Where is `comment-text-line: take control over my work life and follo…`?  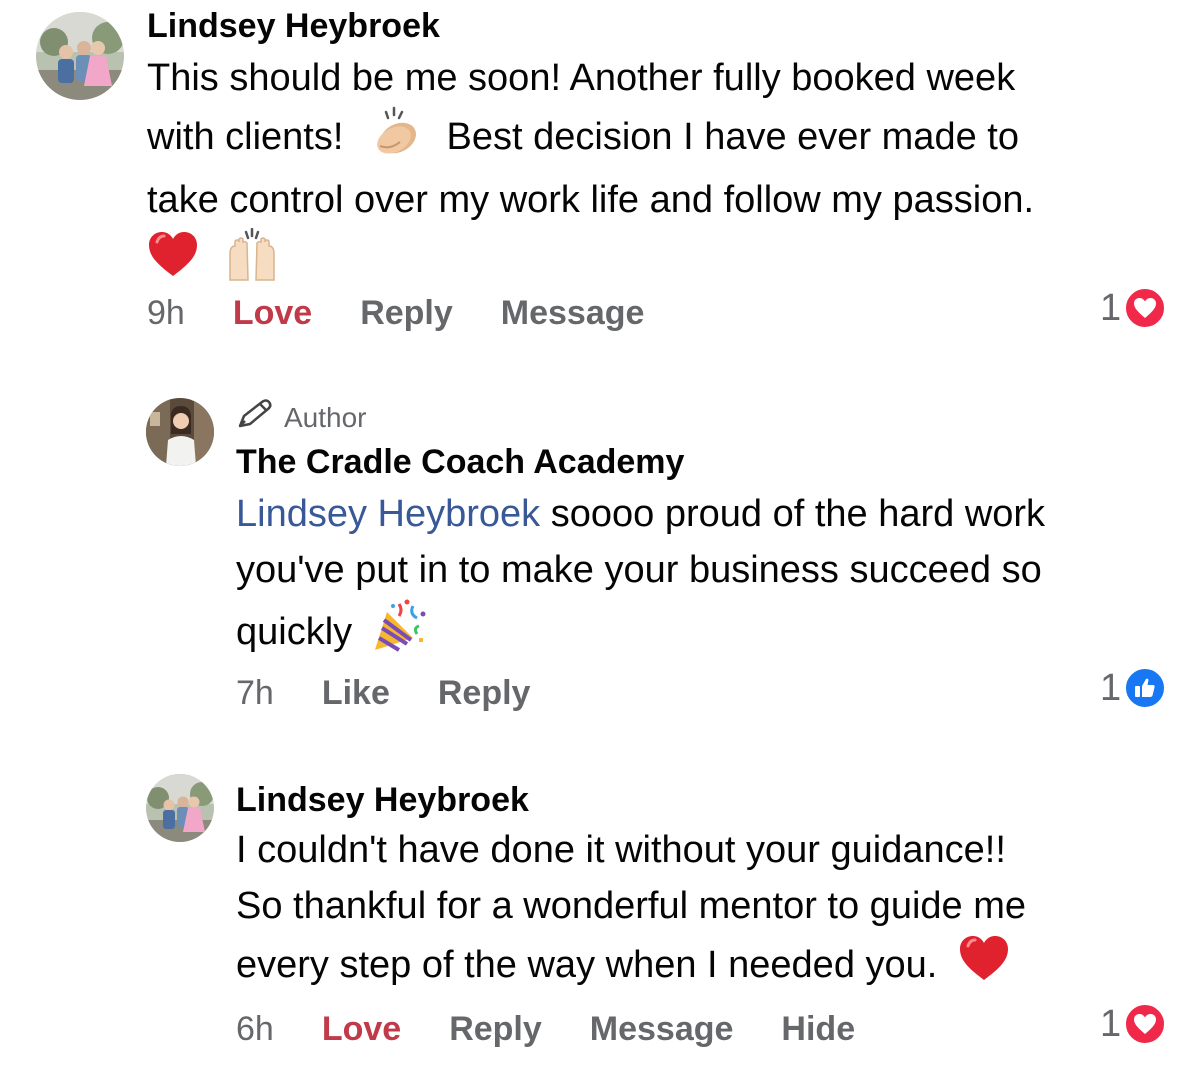 comment-text-line: take control over my work life and follo… is located at coordinates (591, 200).